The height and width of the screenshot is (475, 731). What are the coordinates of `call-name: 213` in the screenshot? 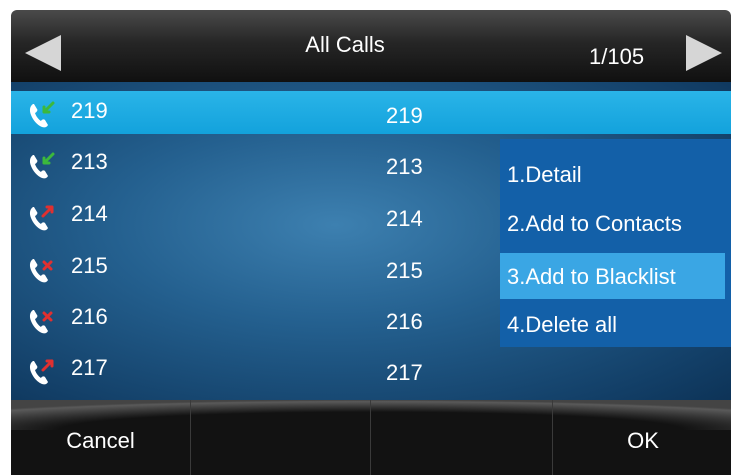 It's located at (404, 166).